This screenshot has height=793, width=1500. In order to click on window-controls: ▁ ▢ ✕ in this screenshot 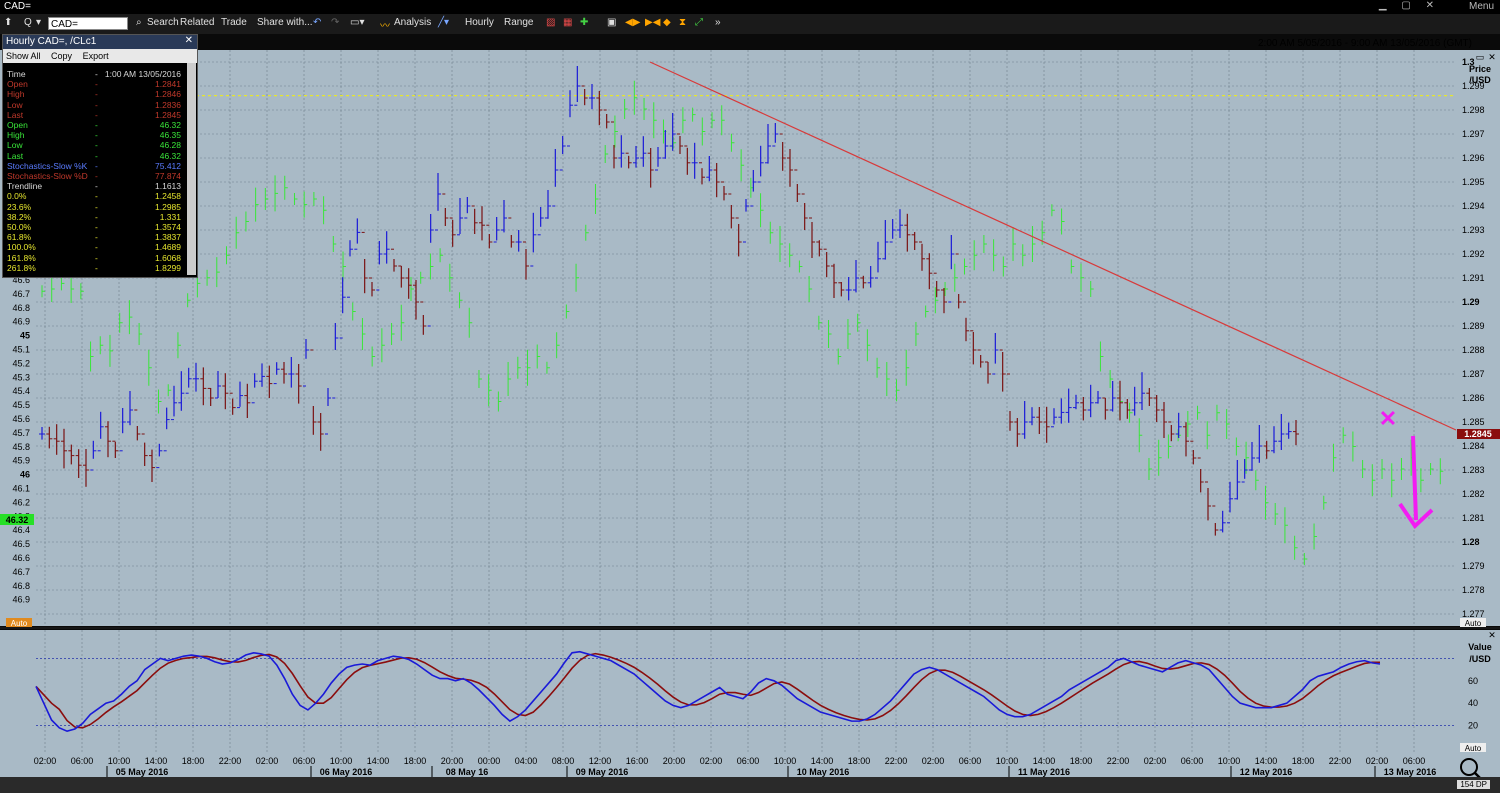, I will do `click(1409, 5)`.